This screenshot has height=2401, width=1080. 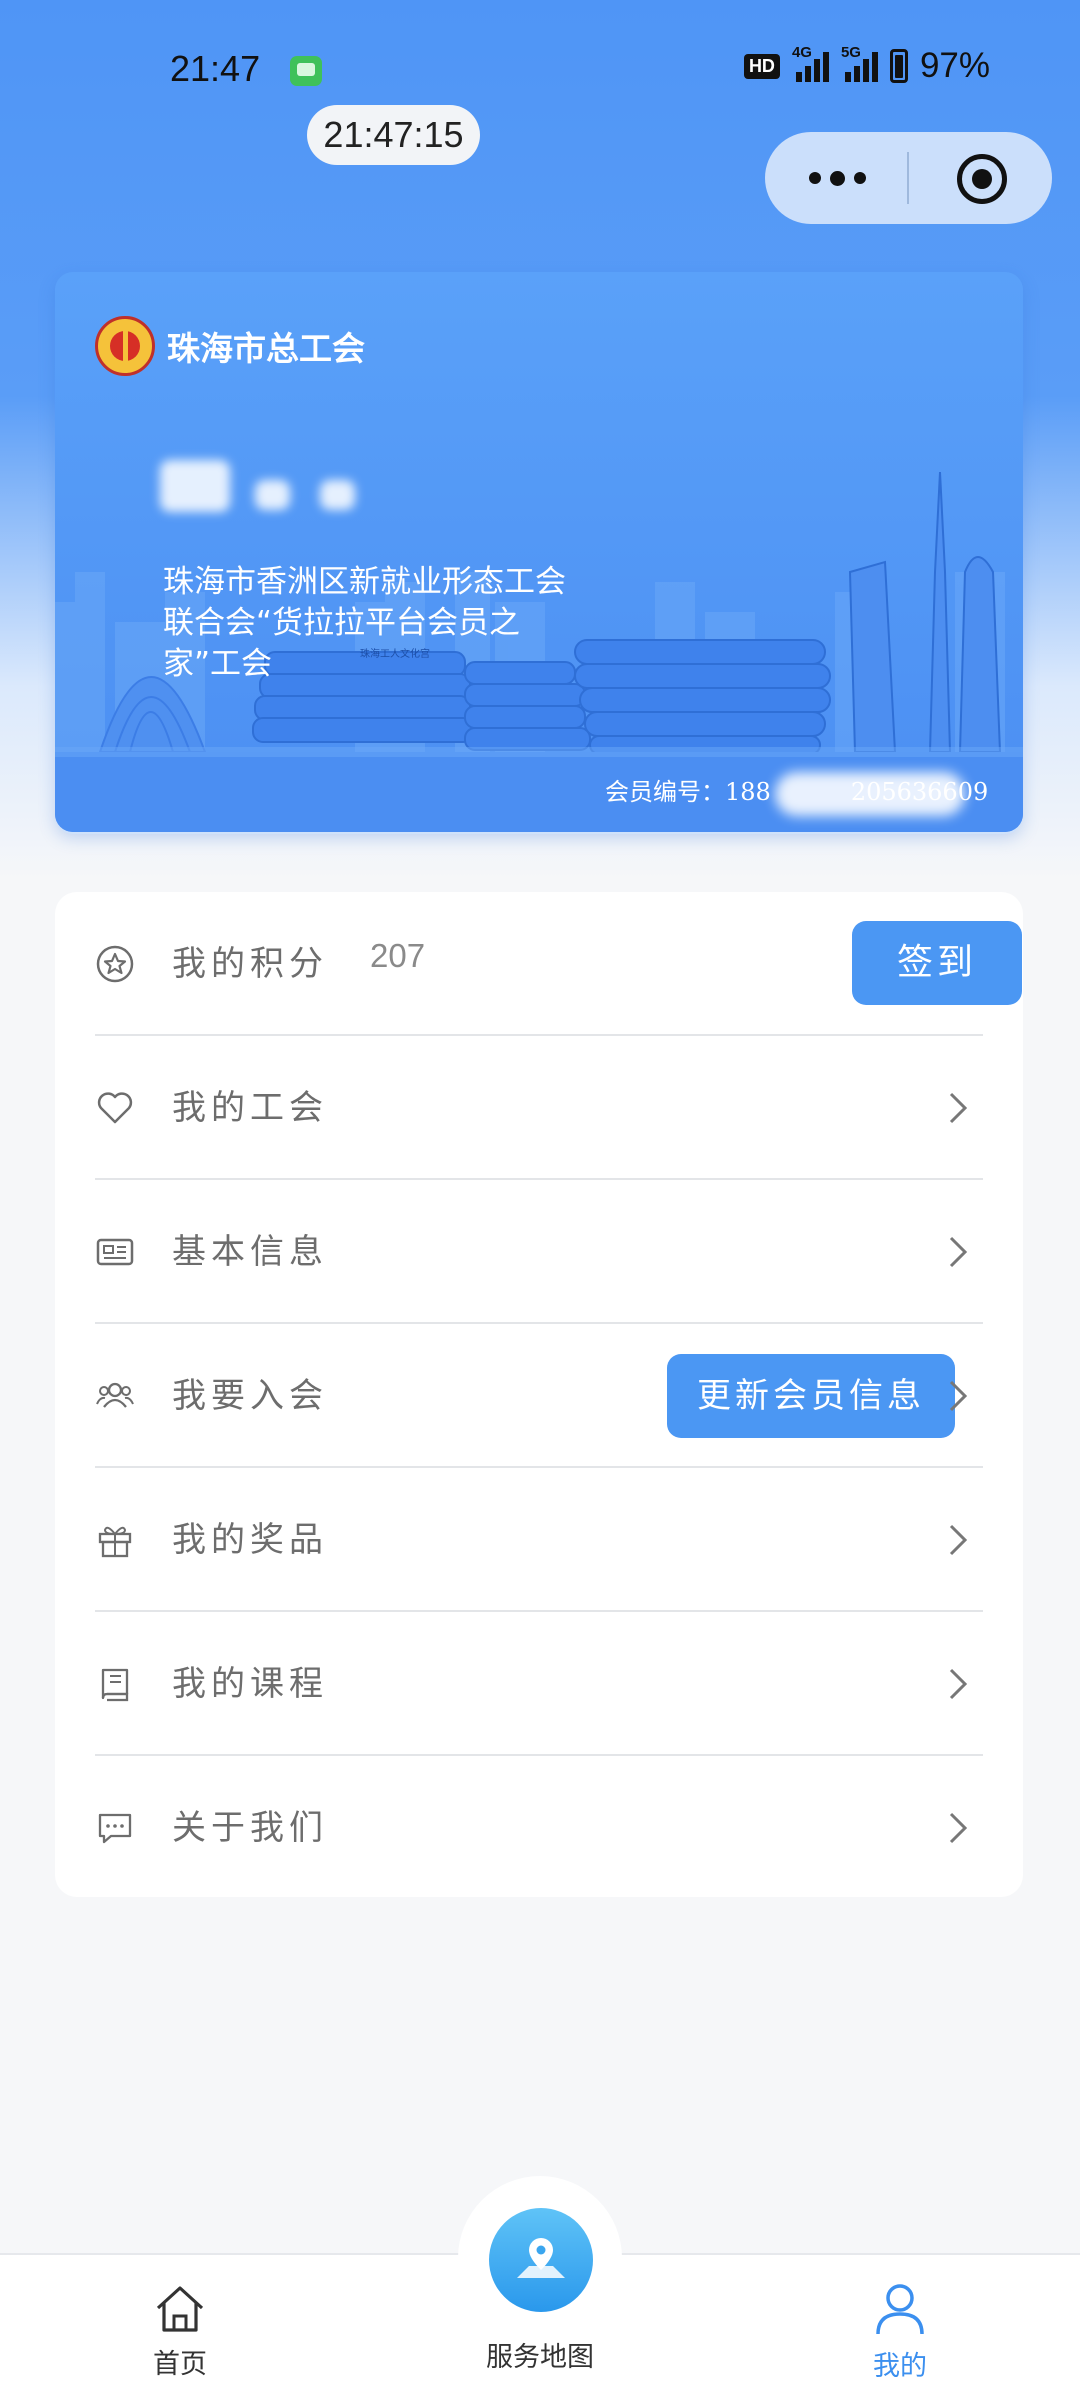 What do you see at coordinates (250, 1396) in the screenshot?
I see `join-label: 我要入会` at bounding box center [250, 1396].